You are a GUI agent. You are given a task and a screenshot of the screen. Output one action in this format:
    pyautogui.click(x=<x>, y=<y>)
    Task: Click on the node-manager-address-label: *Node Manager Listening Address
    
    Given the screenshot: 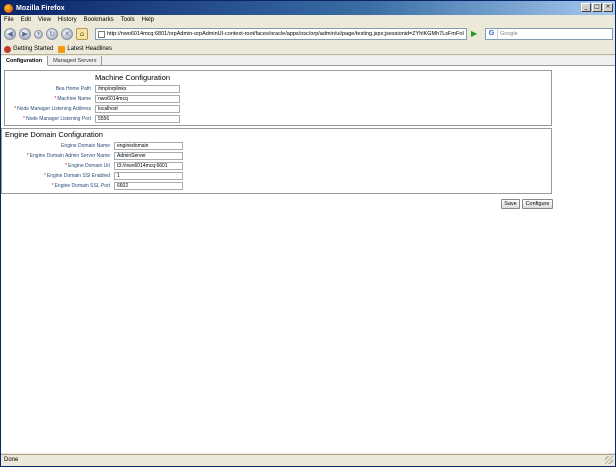 What is the action you would take?
    pyautogui.click(x=52, y=109)
    